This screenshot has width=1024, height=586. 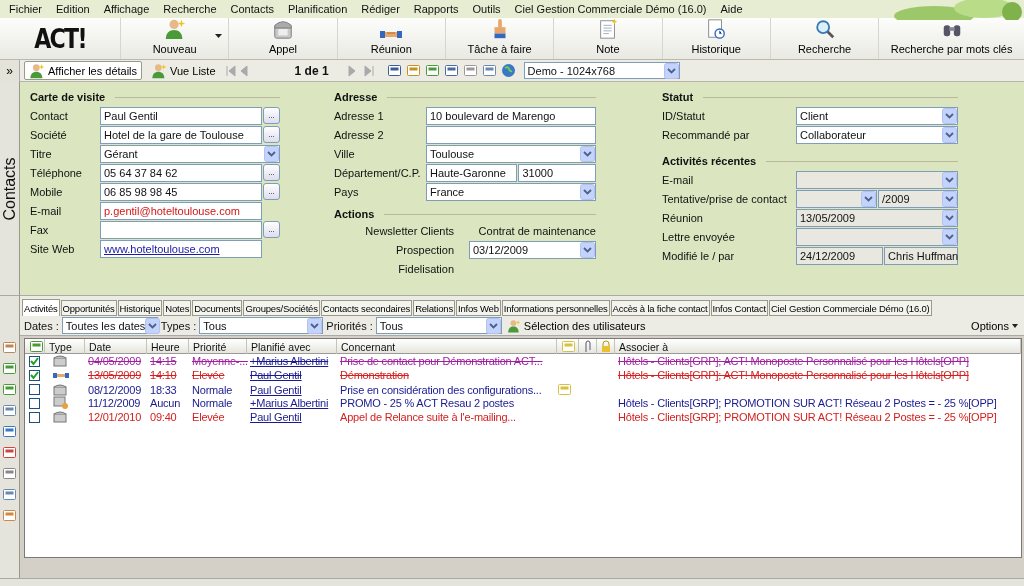 I want to click on dropdown-field: Client, so click(x=877, y=115).